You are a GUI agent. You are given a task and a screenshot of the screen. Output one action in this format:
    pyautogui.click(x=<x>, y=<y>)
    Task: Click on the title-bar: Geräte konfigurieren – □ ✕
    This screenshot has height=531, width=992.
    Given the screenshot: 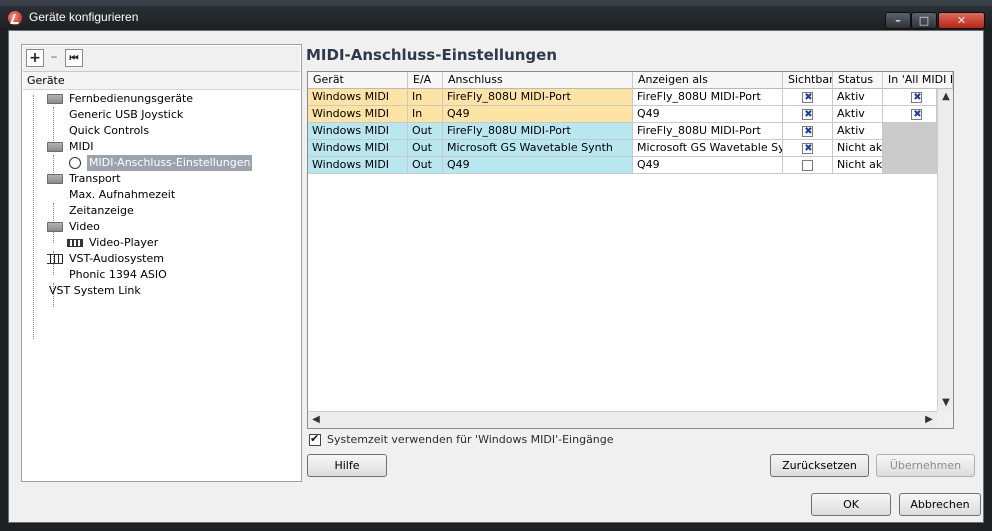 What is the action you would take?
    pyautogui.click(x=496, y=18)
    